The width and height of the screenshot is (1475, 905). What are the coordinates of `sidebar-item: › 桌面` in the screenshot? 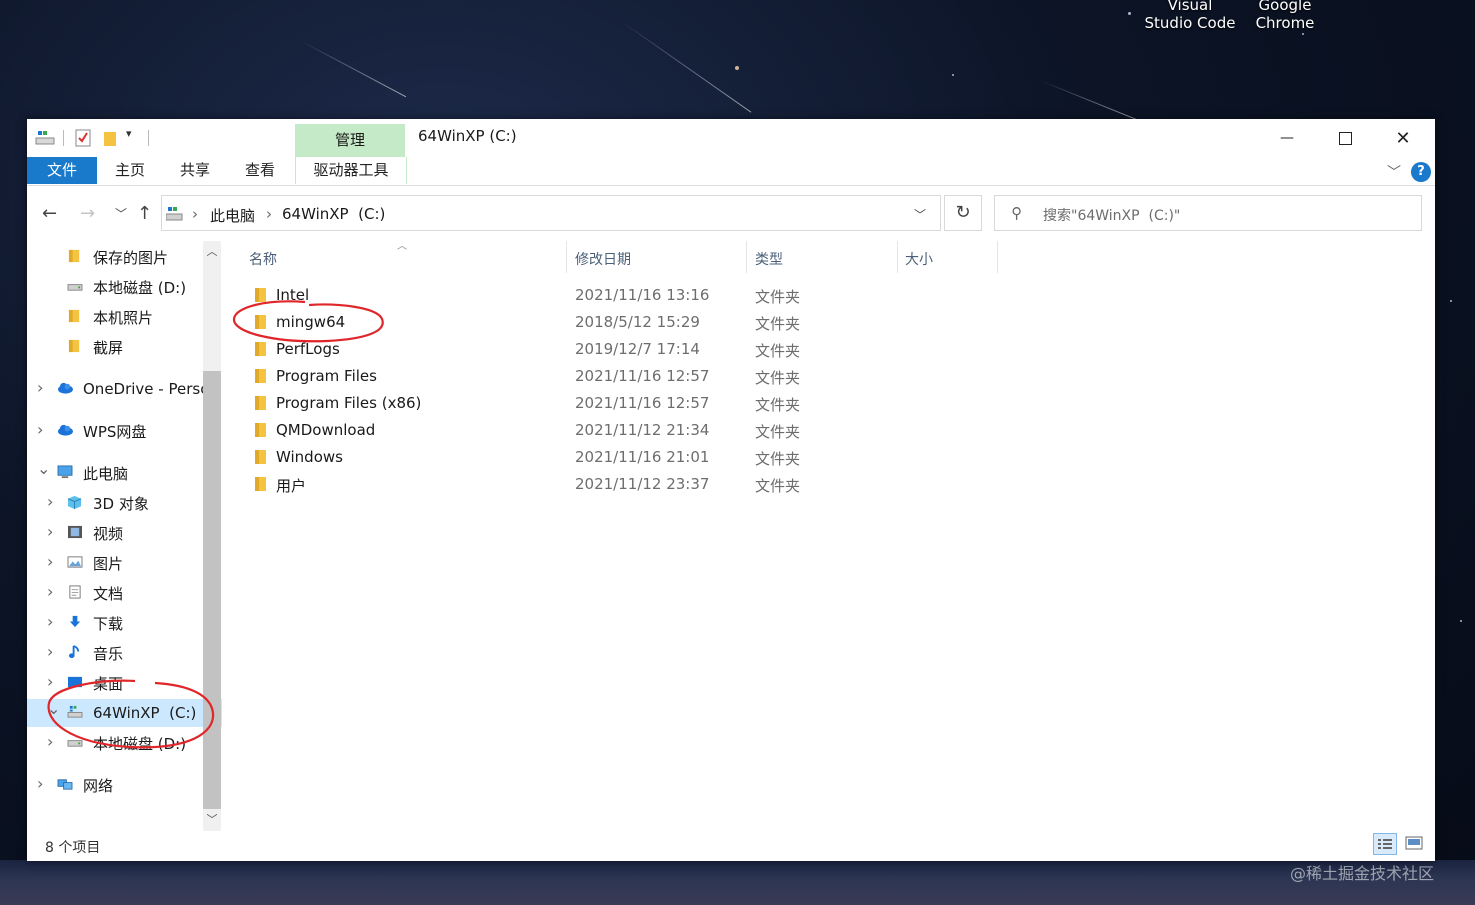 It's located at (124, 683).